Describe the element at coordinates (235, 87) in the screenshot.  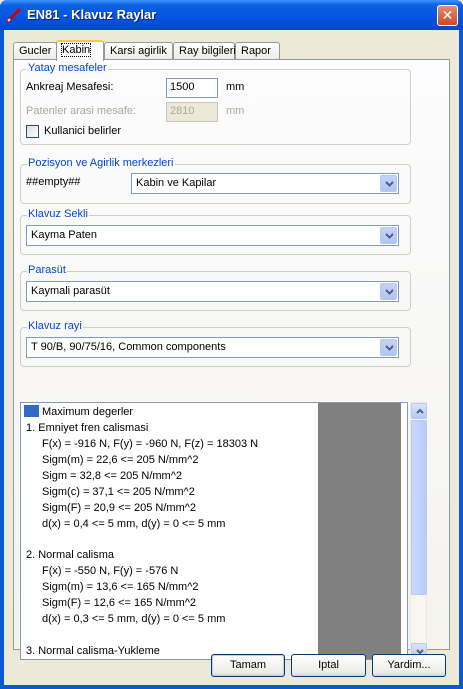
I see `ankreaj-unit: mm` at that location.